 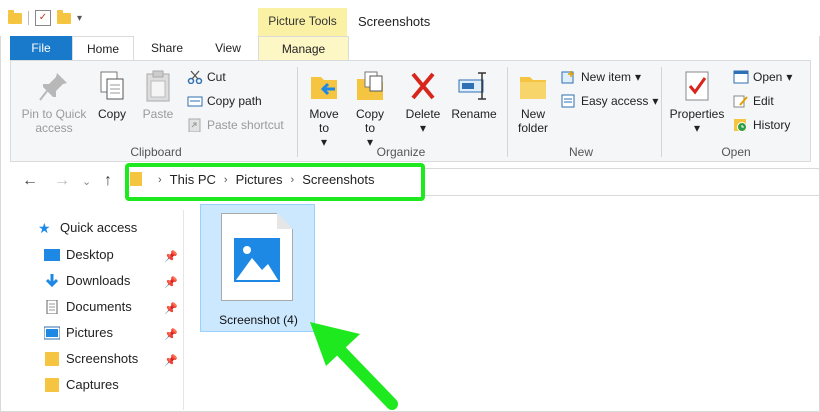 What do you see at coordinates (622, 182) in the screenshot?
I see `address-bar-extension` at bounding box center [622, 182].